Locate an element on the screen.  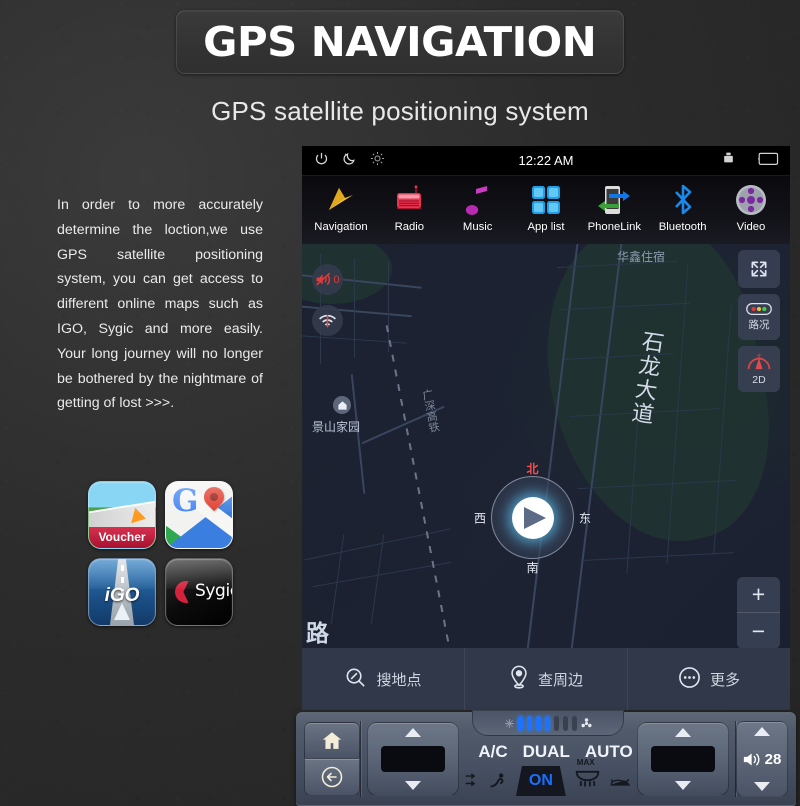
climate-on-button: ON is located at coordinates (540, 781).